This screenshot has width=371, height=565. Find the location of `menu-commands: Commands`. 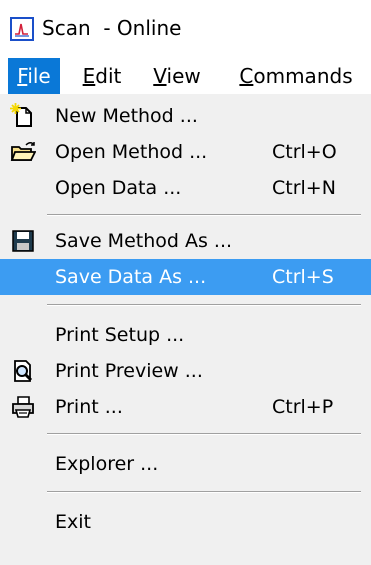

menu-commands: Commands is located at coordinates (296, 76).